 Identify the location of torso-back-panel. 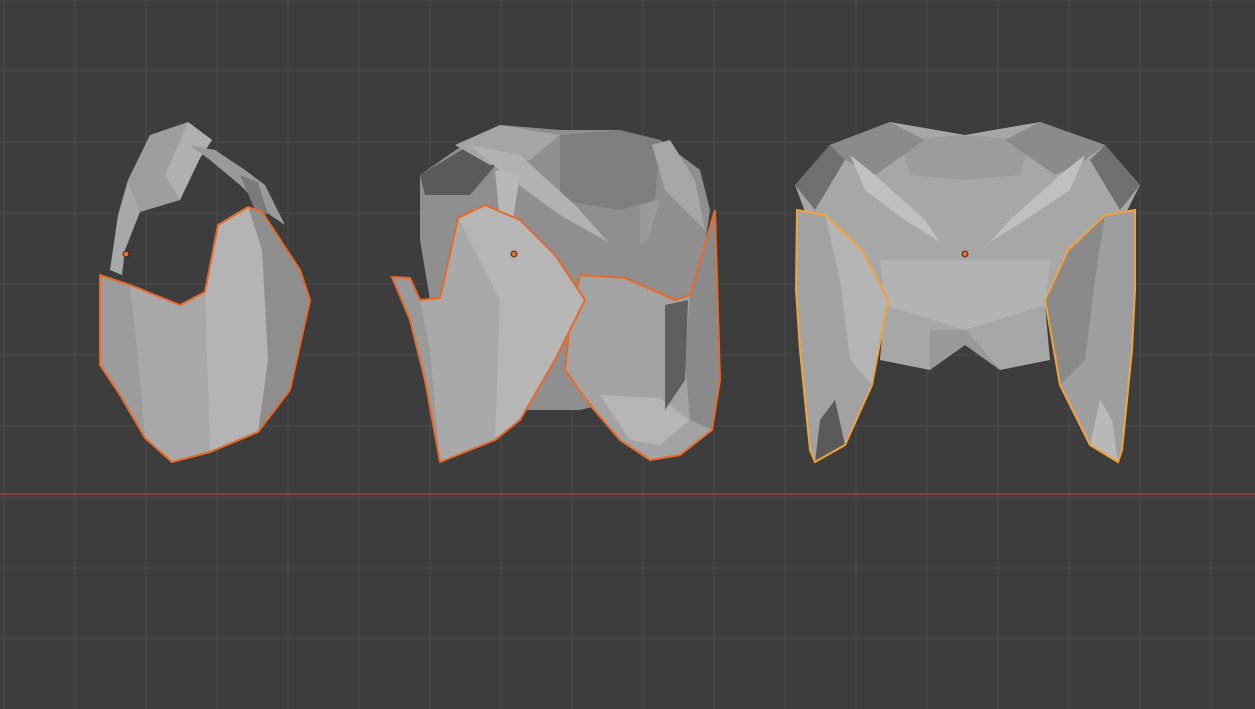
(610, 170).